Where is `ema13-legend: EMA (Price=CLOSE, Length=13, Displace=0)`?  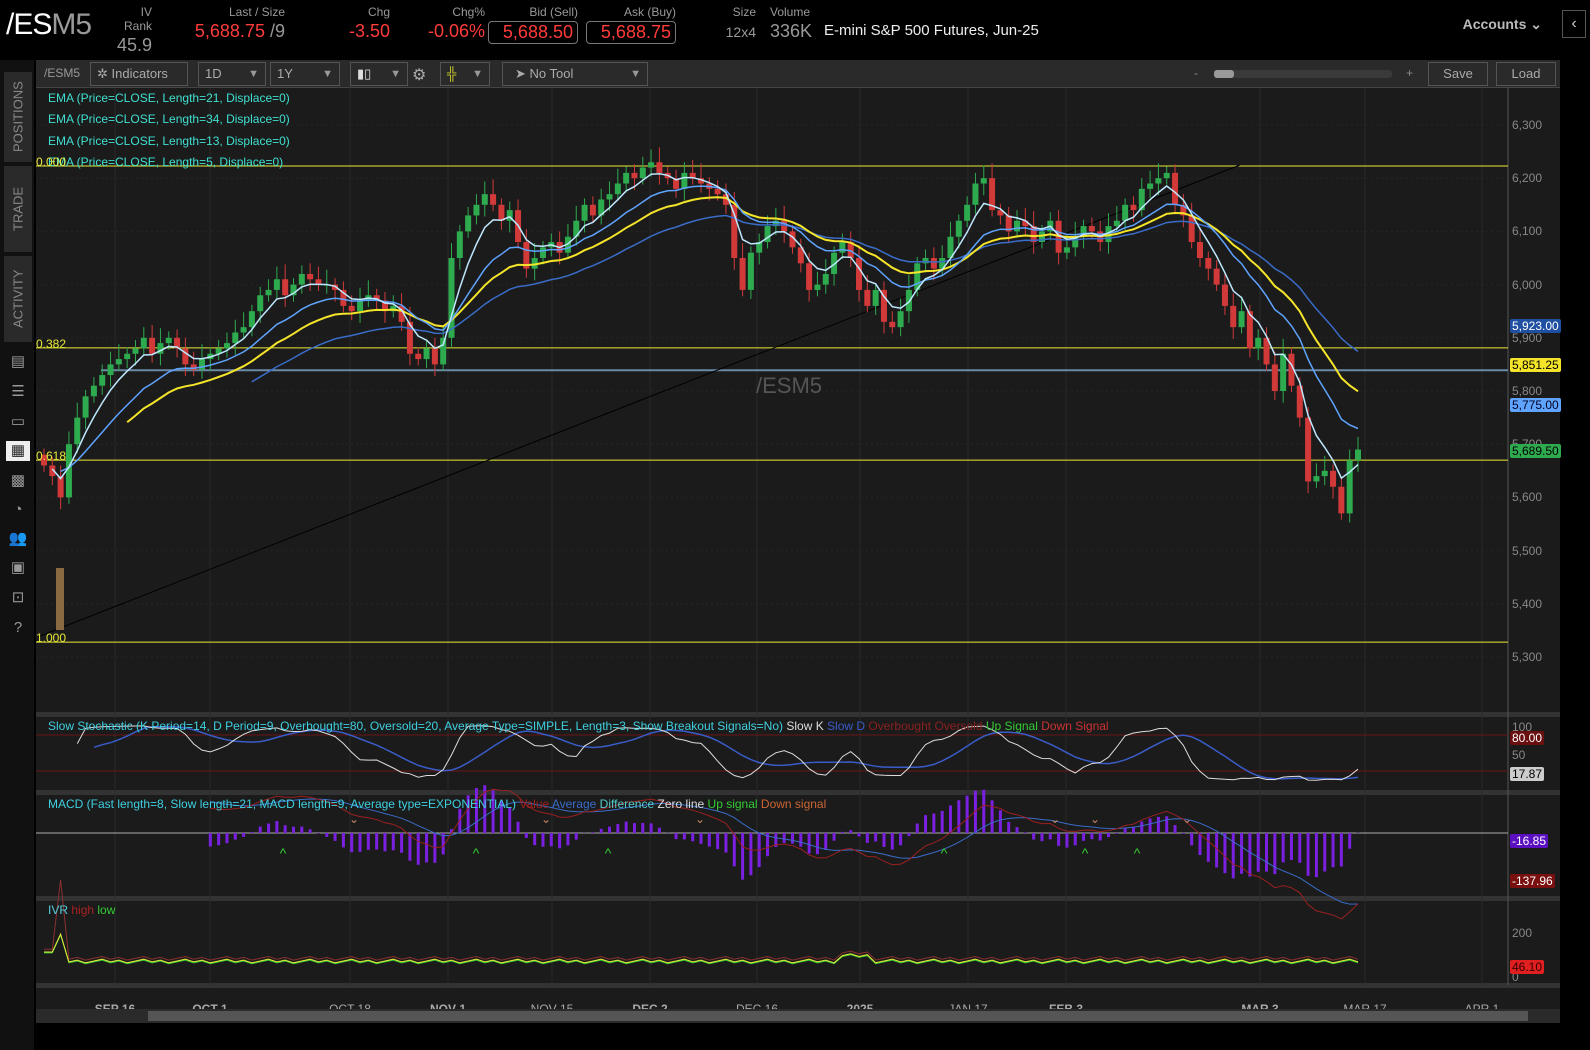 ema13-legend: EMA (Price=CLOSE, Length=13, Displace=0) is located at coordinates (169, 141).